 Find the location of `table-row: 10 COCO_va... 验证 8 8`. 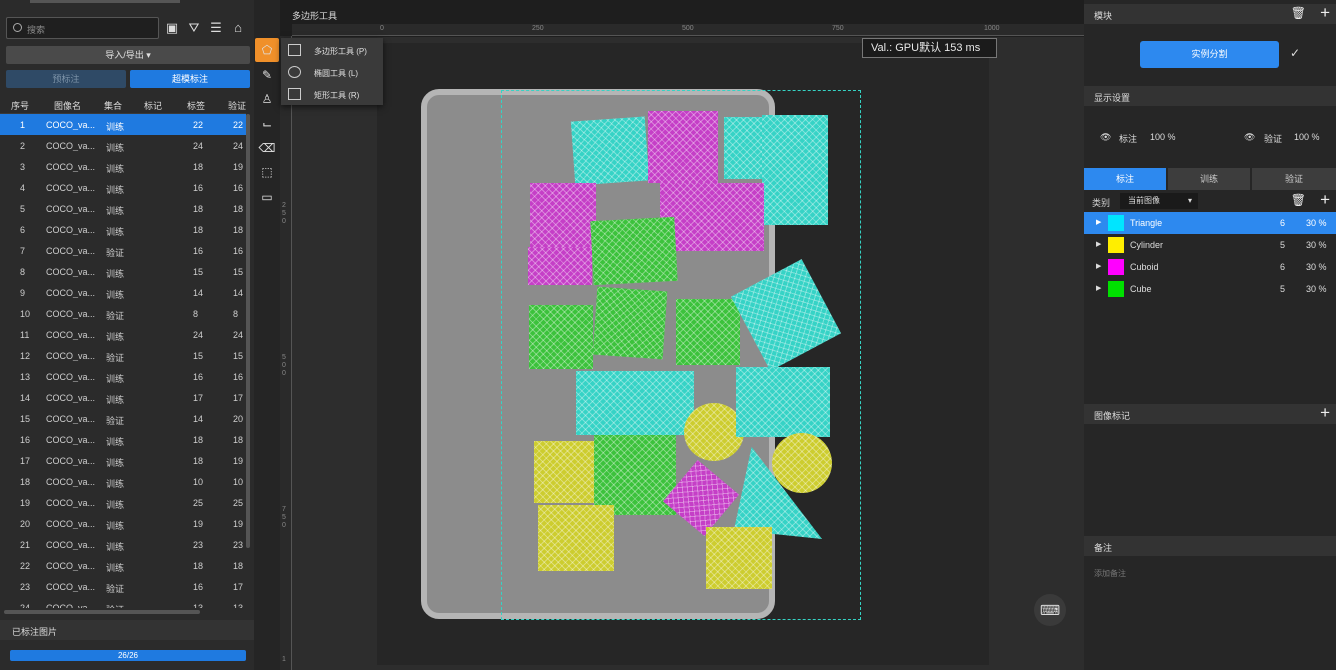

table-row: 10 COCO_va... 验证 8 8 is located at coordinates (123, 313).